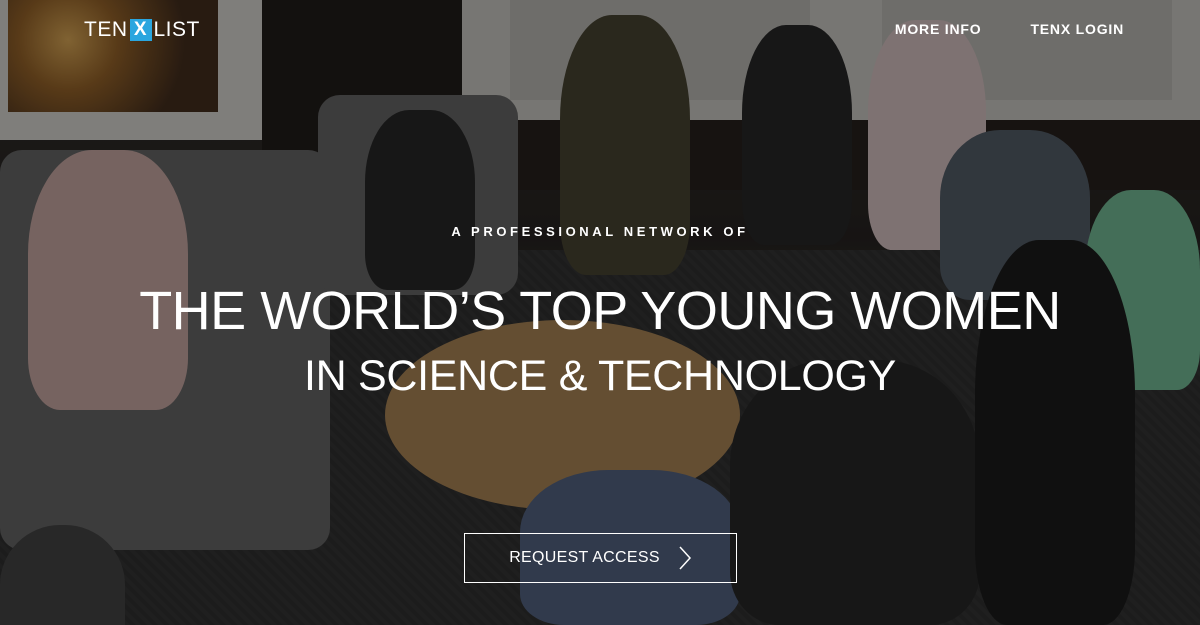 The image size is (1200, 625). I want to click on top-nav: MORE INFO TENX LOGIN, so click(1009, 29).